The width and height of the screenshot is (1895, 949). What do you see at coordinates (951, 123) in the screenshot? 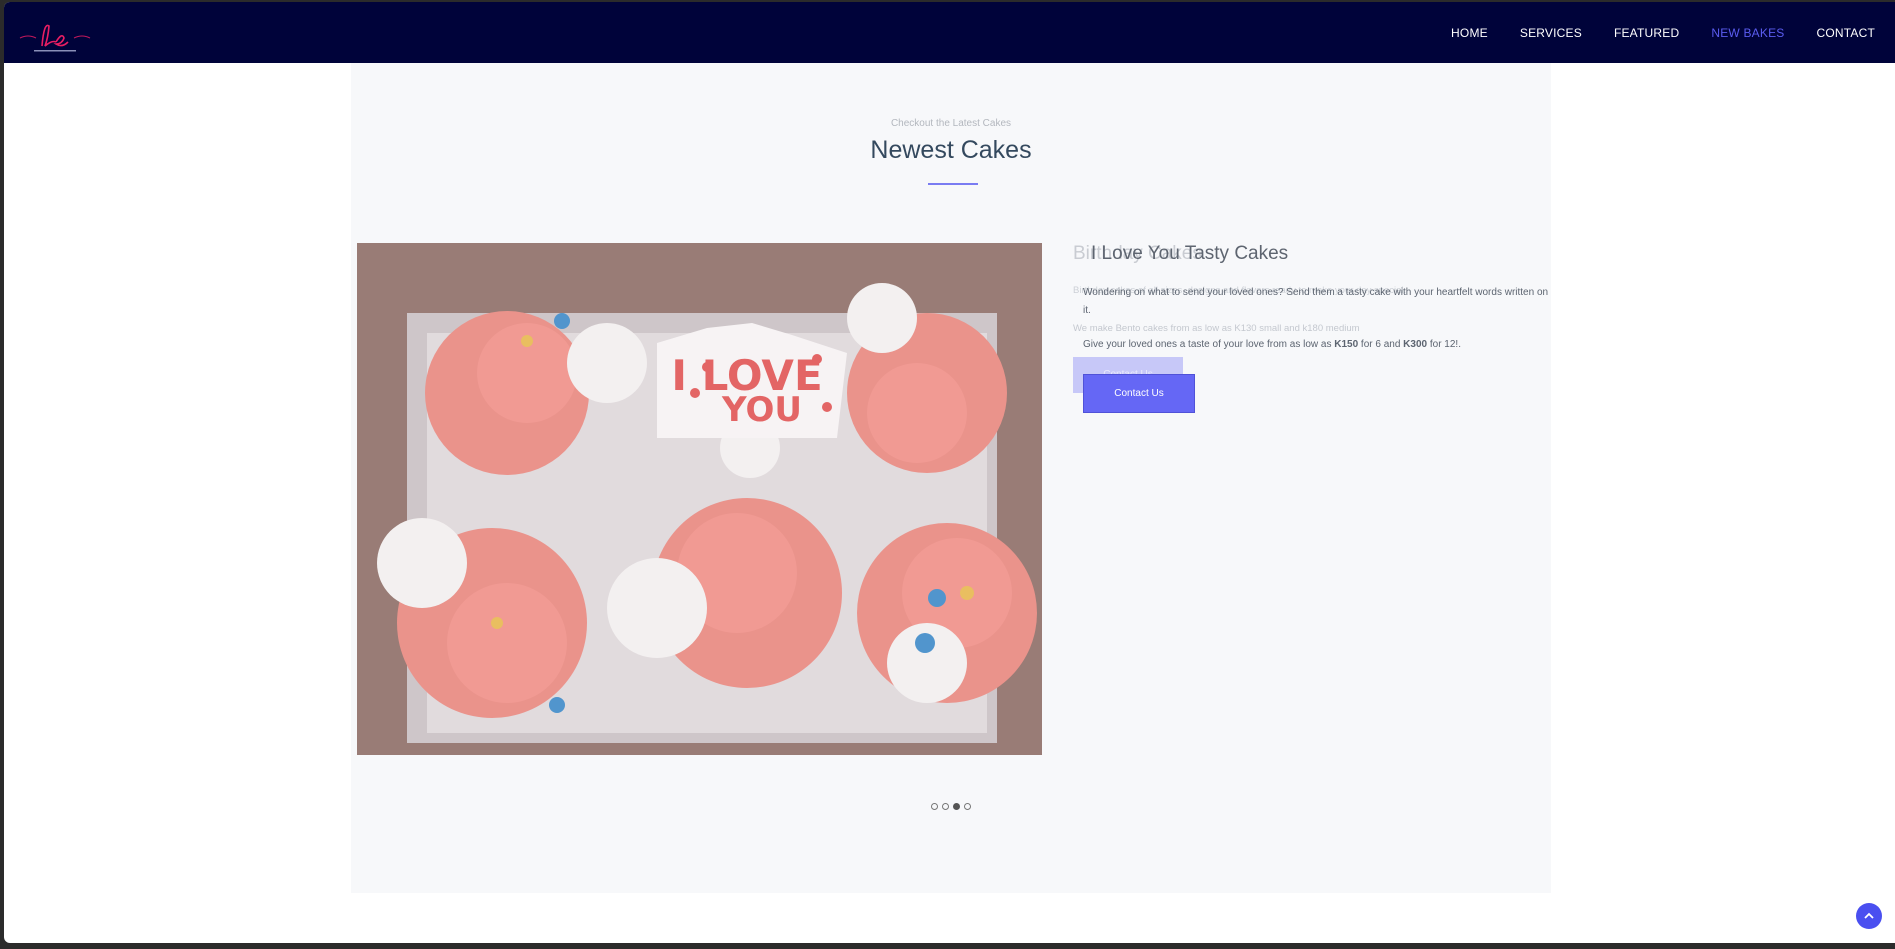
I see `section-subtitle: Checkout the Latest Cakes` at bounding box center [951, 123].